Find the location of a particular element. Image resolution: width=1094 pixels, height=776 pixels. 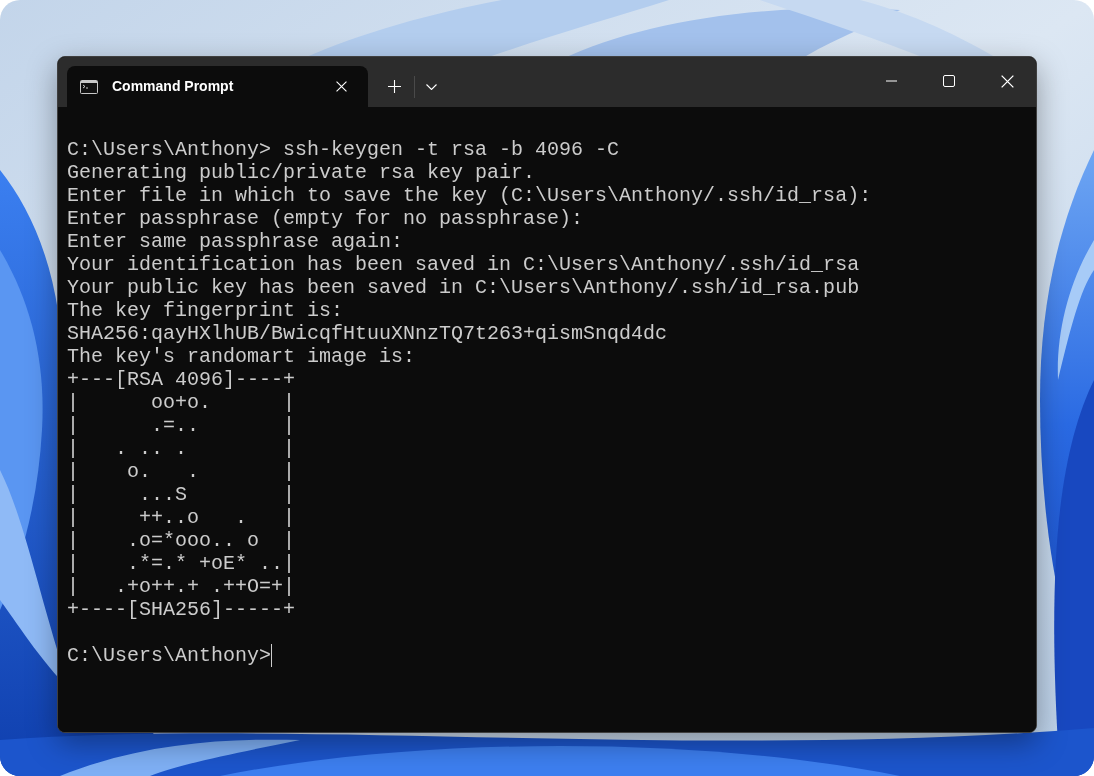

randomart-line: | .=.. | is located at coordinates (181, 425).